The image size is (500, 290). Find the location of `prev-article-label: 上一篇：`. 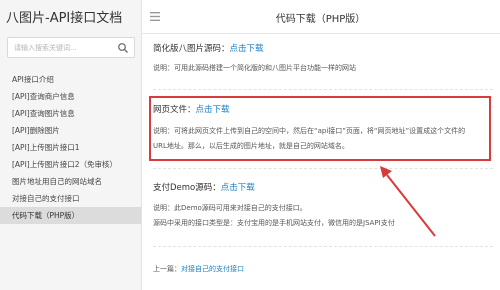

prev-article-label: 上一篇： is located at coordinates (167, 269).